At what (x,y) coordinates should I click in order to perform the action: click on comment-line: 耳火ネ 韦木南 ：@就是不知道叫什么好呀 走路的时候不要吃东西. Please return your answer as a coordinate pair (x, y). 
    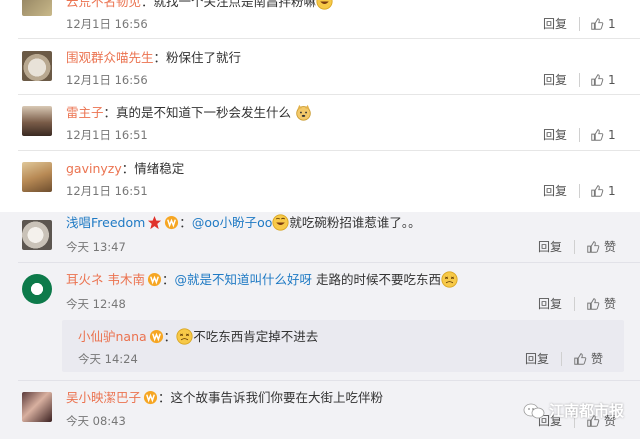
    Looking at the image, I should click on (262, 280).